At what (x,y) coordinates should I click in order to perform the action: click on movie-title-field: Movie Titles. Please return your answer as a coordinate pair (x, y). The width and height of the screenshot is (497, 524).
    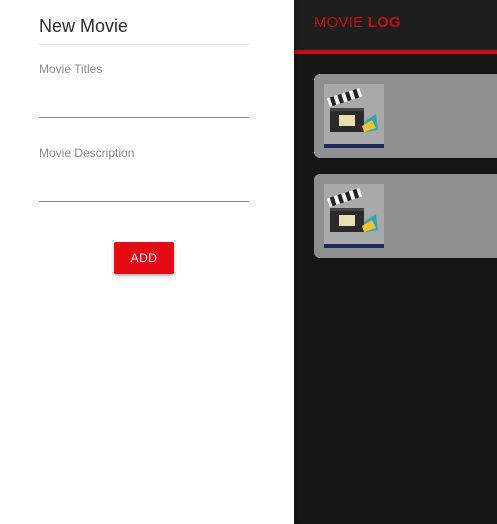
    Looking at the image, I should click on (144, 90).